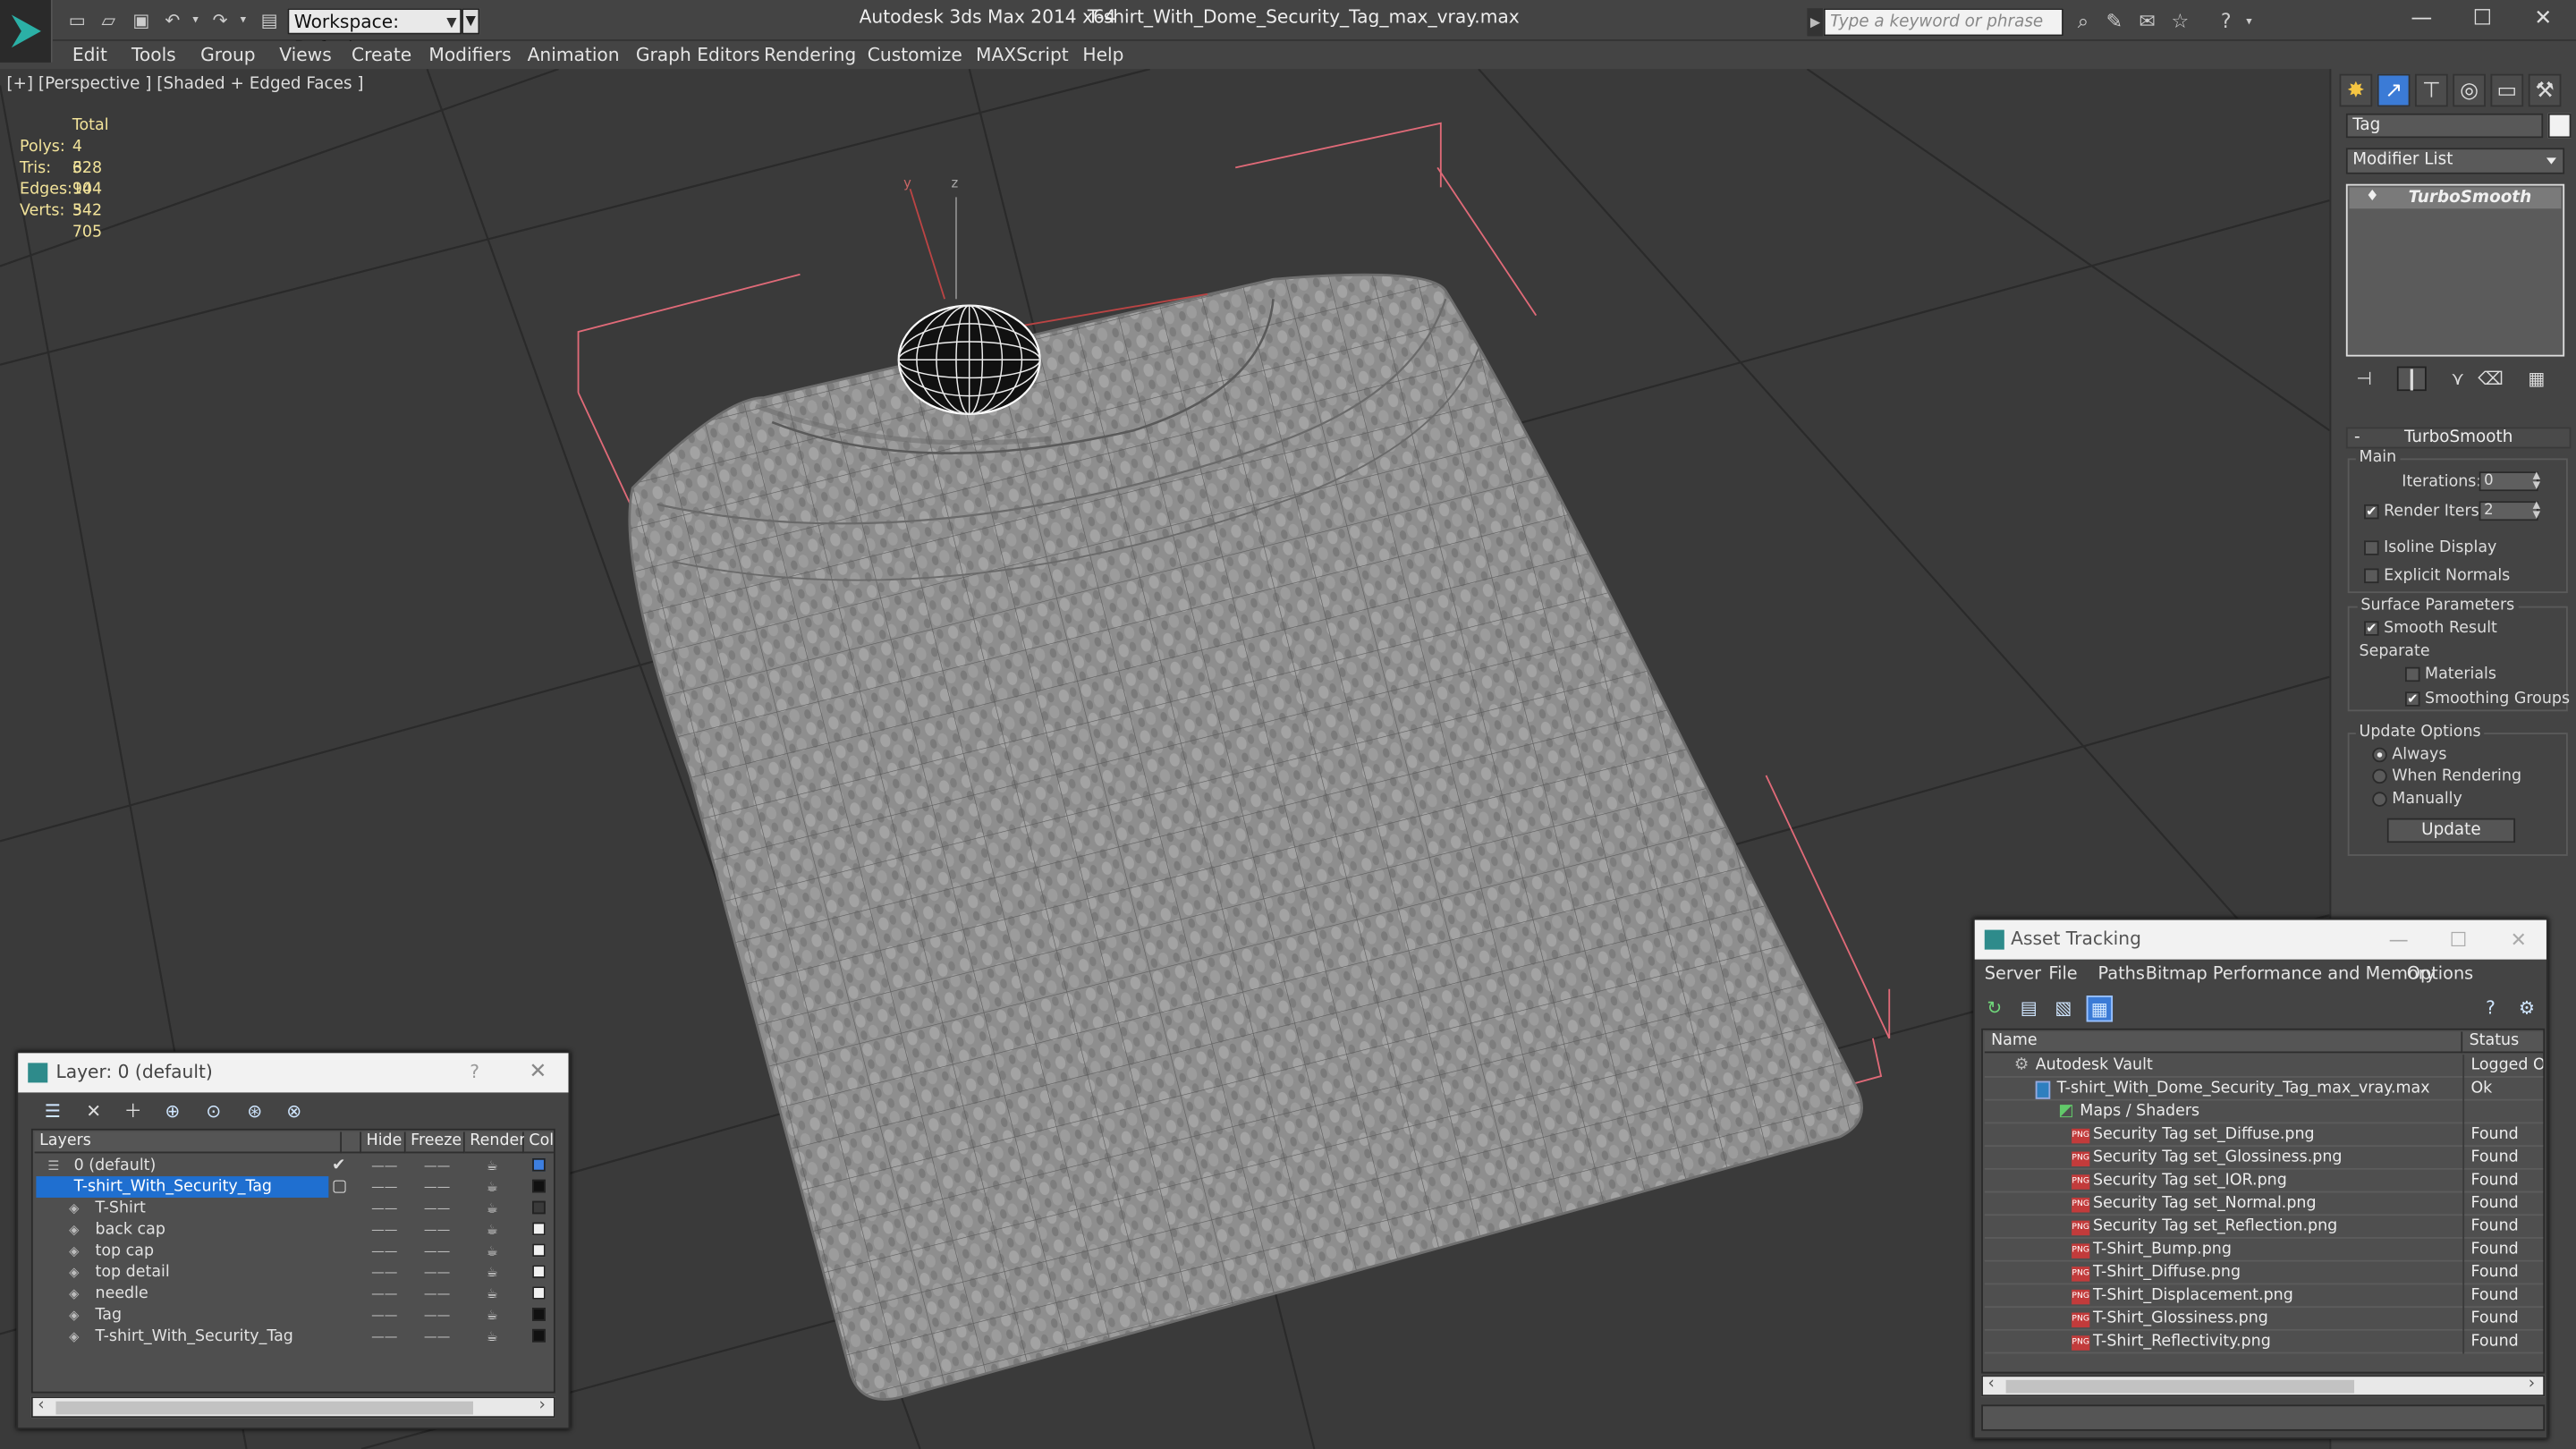 The height and width of the screenshot is (1449, 2576). What do you see at coordinates (2545, 90) in the screenshot?
I see `utilities-tab-icon: ⚒` at bounding box center [2545, 90].